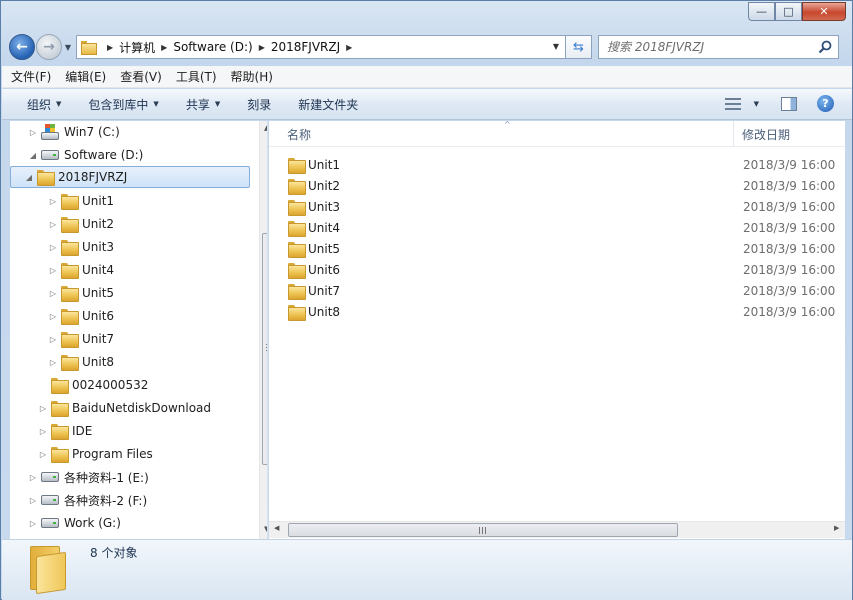 The height and width of the screenshot is (600, 853). I want to click on change-view-icon, so click(732, 104).